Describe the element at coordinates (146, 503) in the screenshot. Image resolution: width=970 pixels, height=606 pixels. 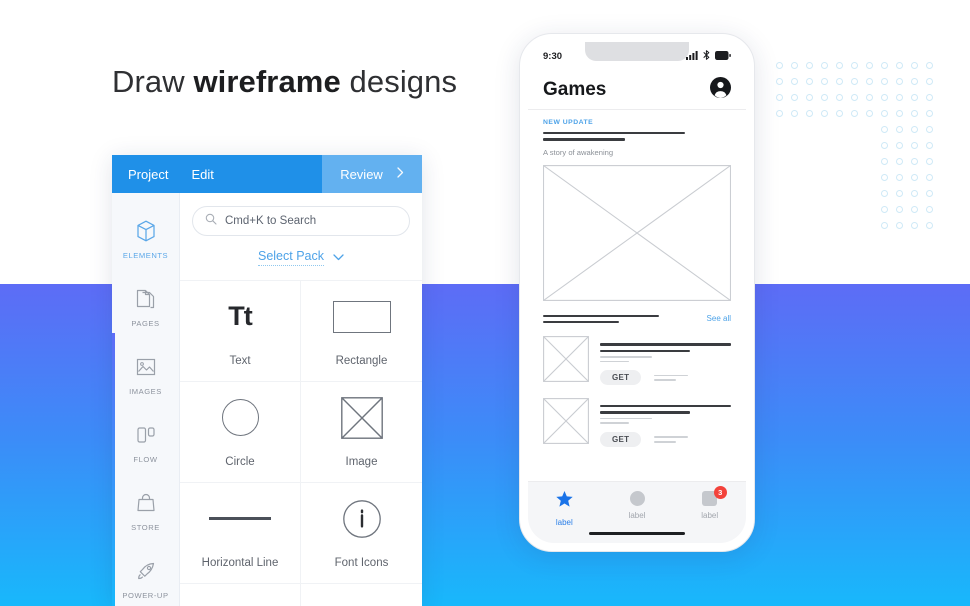
I see `shopping-bag-icon` at that location.